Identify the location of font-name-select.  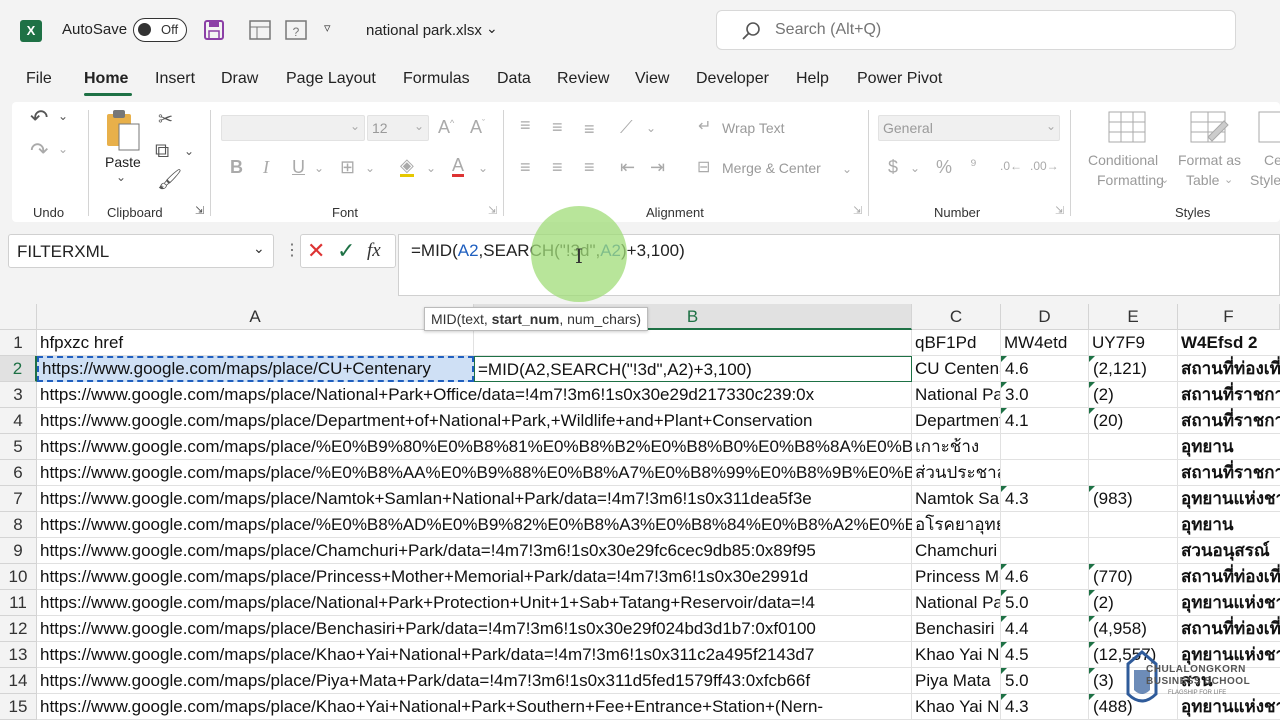
(293, 128).